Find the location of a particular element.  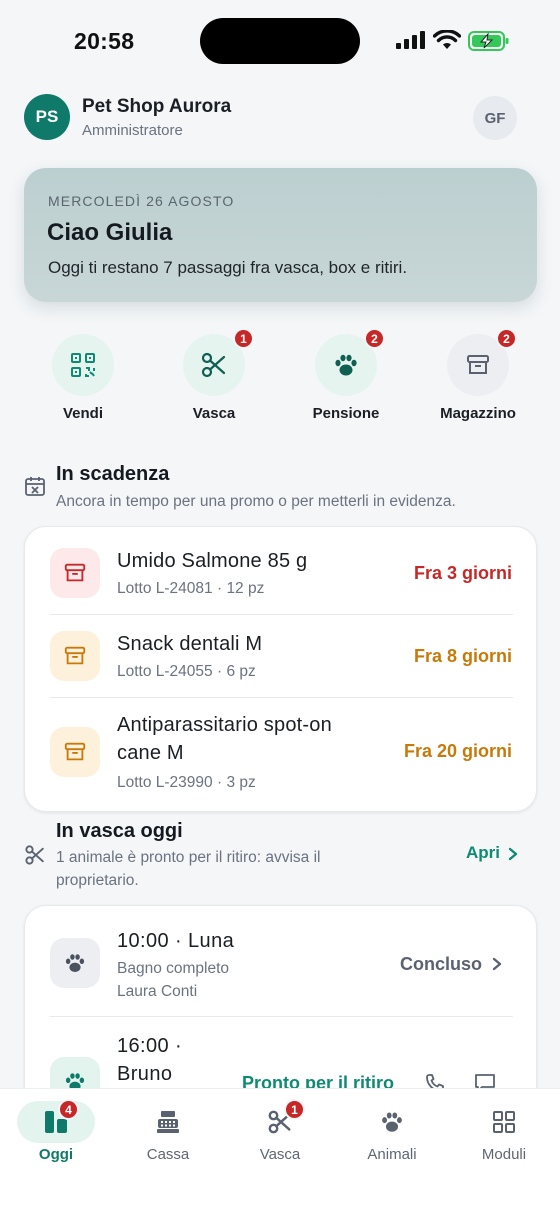

tab-animali: Animali is located at coordinates (392, 1134).